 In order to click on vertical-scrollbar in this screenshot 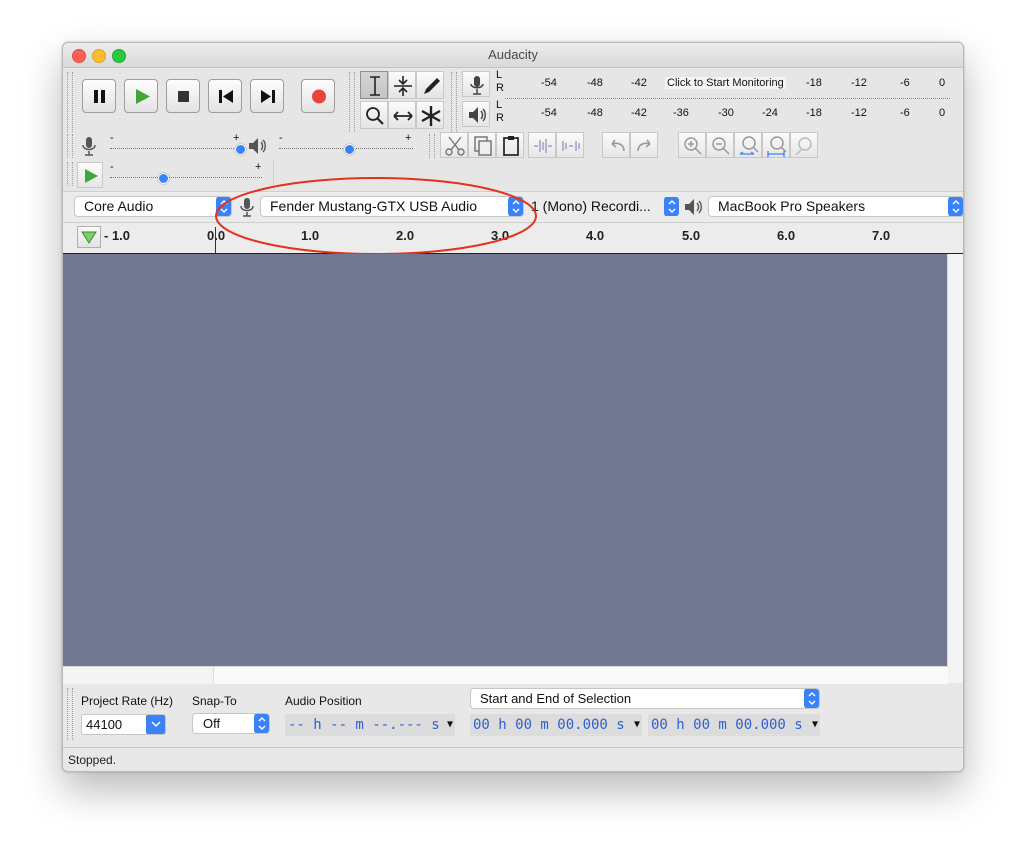, I will do `click(955, 468)`.